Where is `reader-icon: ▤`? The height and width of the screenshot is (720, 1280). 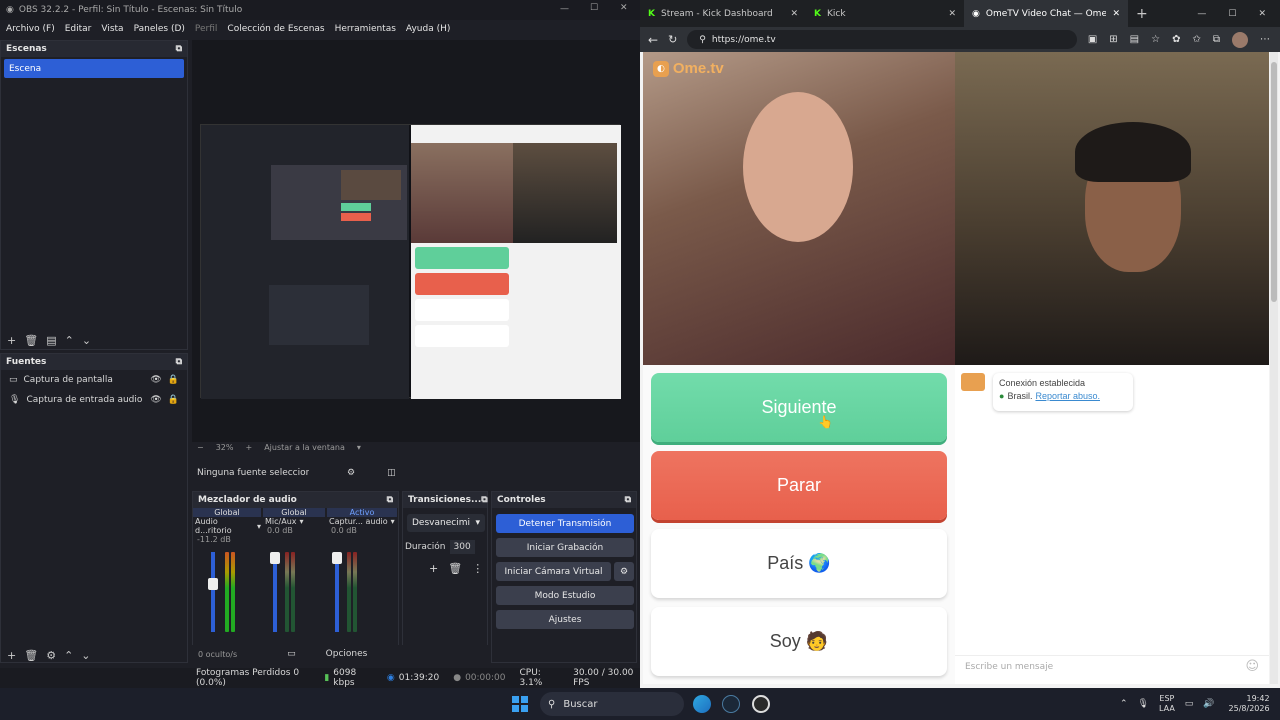
reader-icon: ▤ is located at coordinates (1134, 39).